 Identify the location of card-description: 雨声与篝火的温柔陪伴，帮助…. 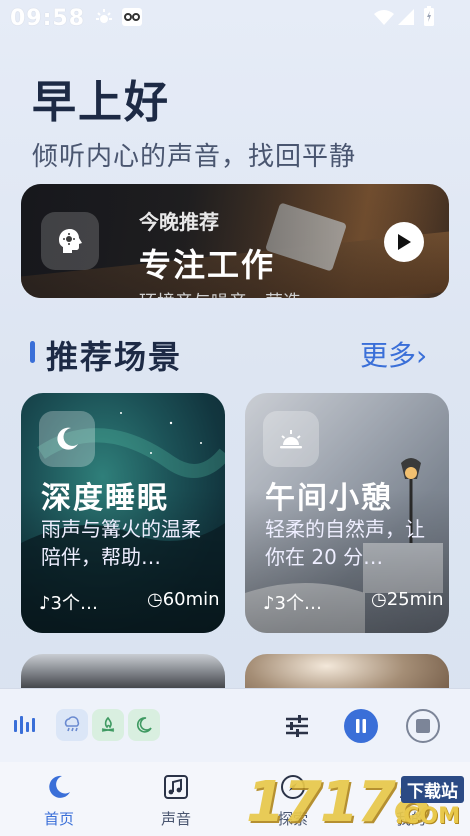
(121, 543).